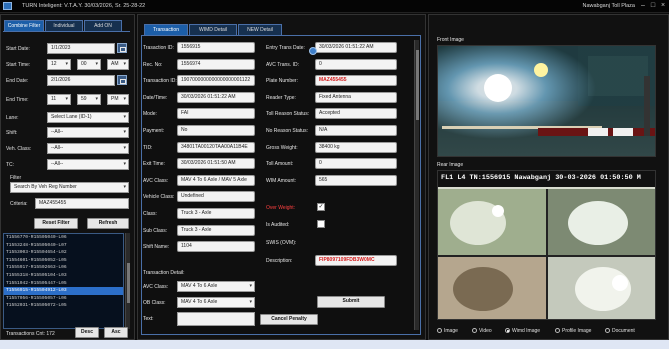  Describe the element at coordinates (216, 247) in the screenshot. I see `detail-value: 1104` at that location.